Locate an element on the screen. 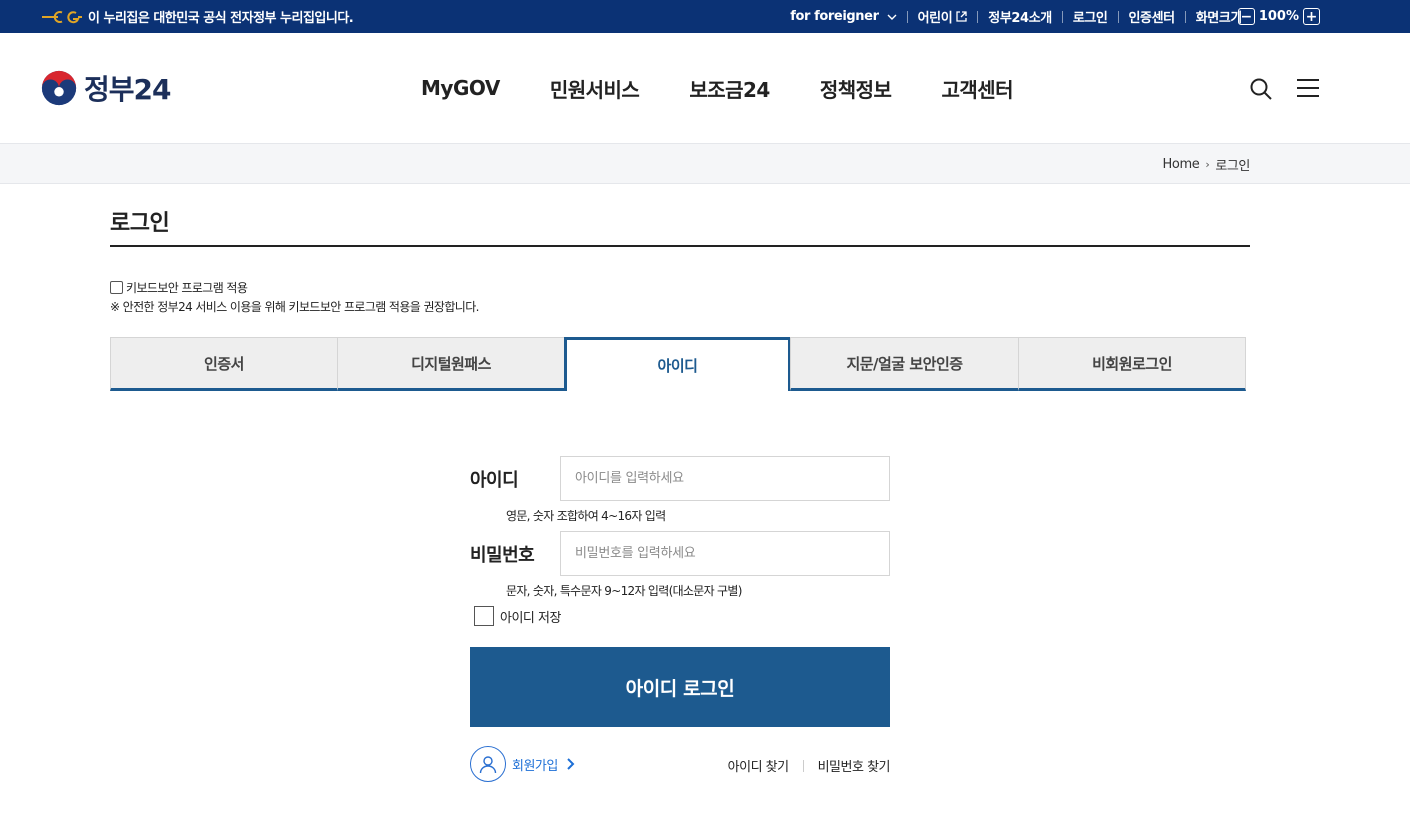  breadcrumb: Home › 로그인 is located at coordinates (1207, 164).